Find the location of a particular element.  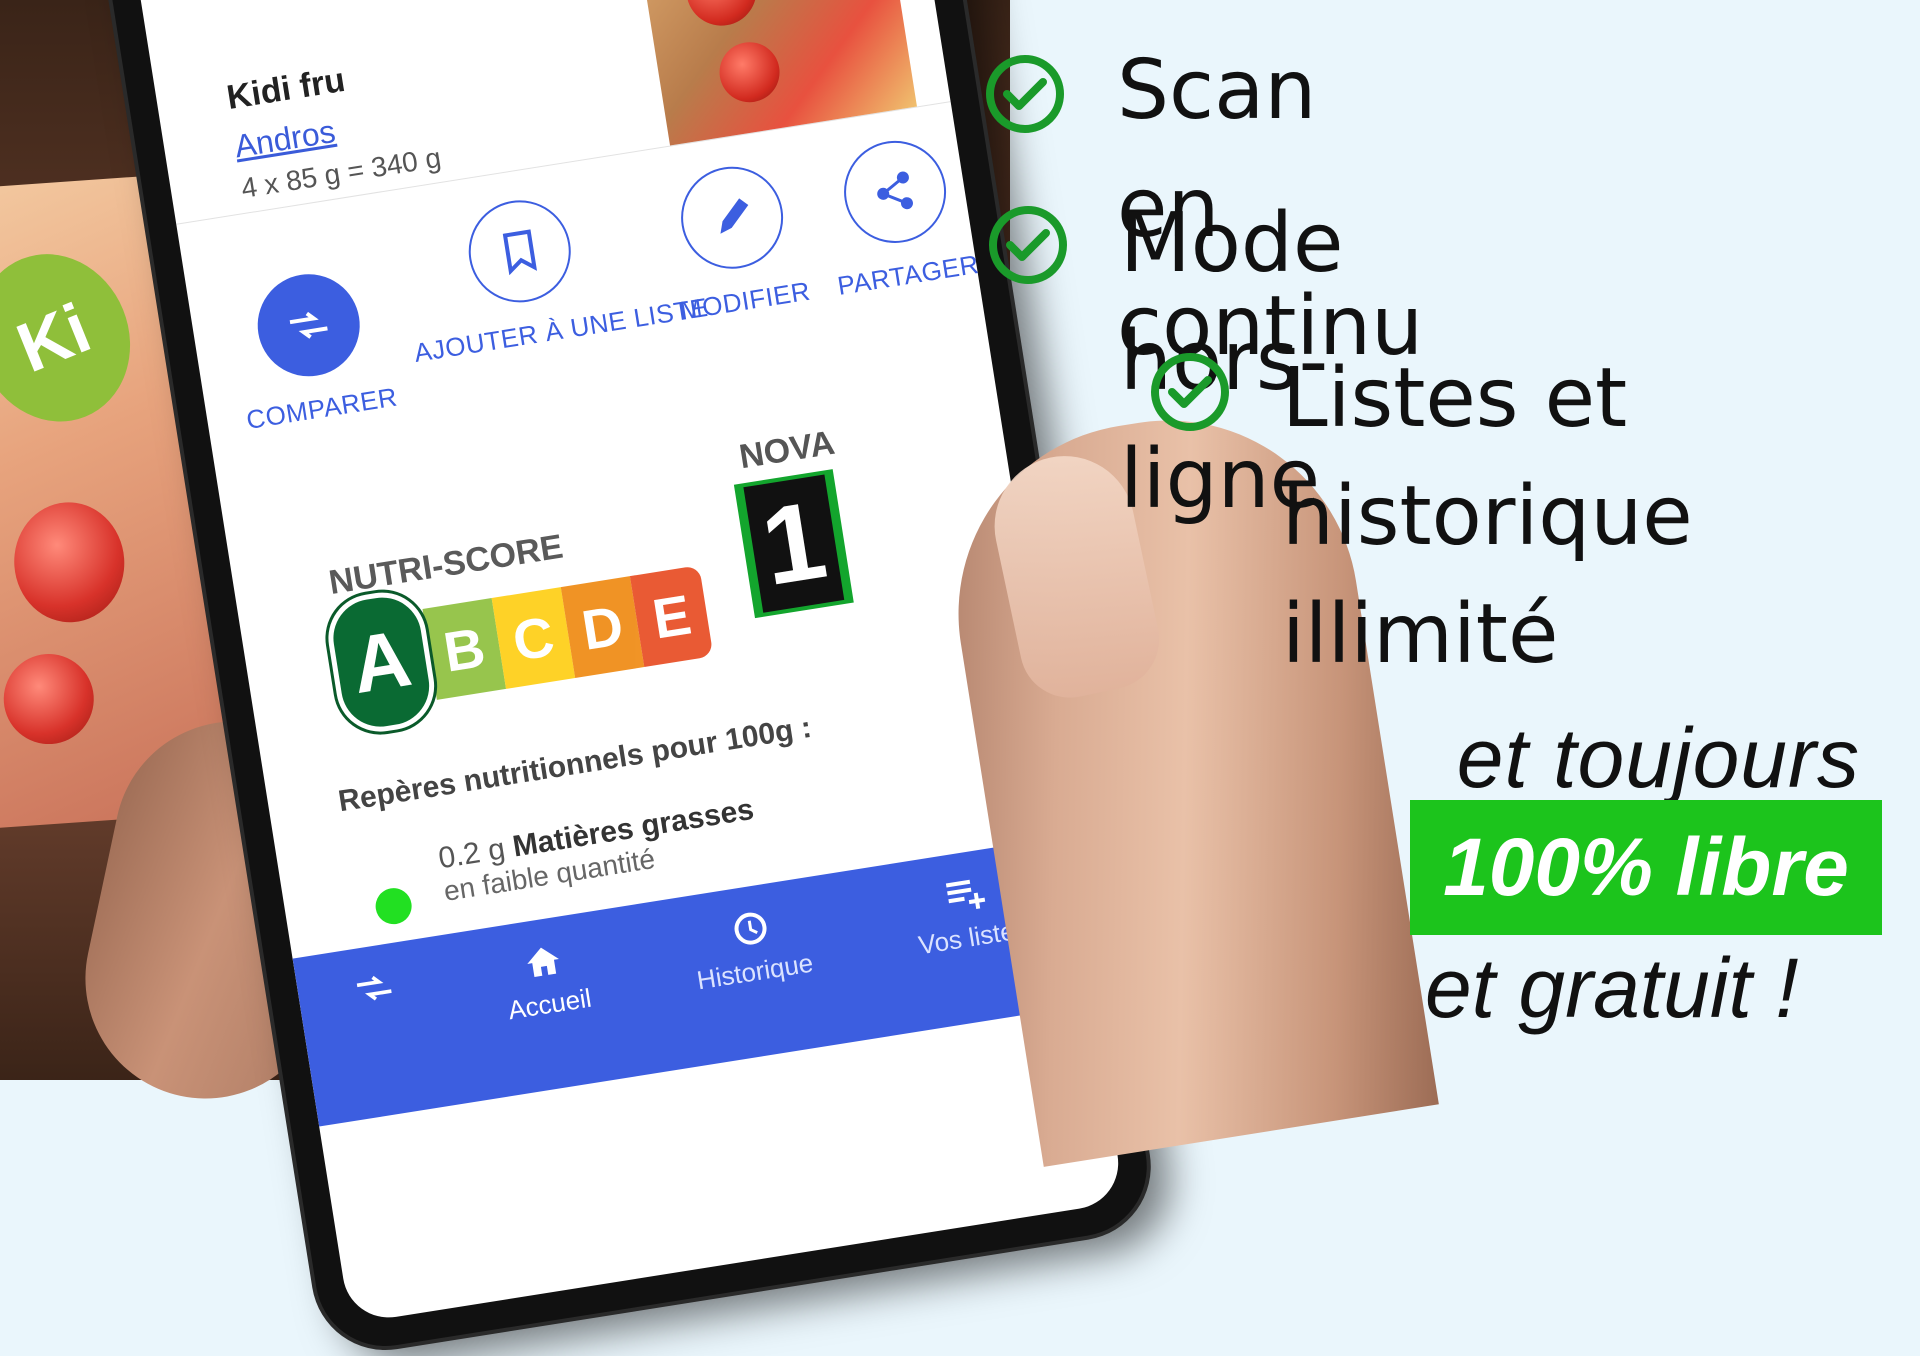

nova-value: 1 is located at coordinates (793, 543).